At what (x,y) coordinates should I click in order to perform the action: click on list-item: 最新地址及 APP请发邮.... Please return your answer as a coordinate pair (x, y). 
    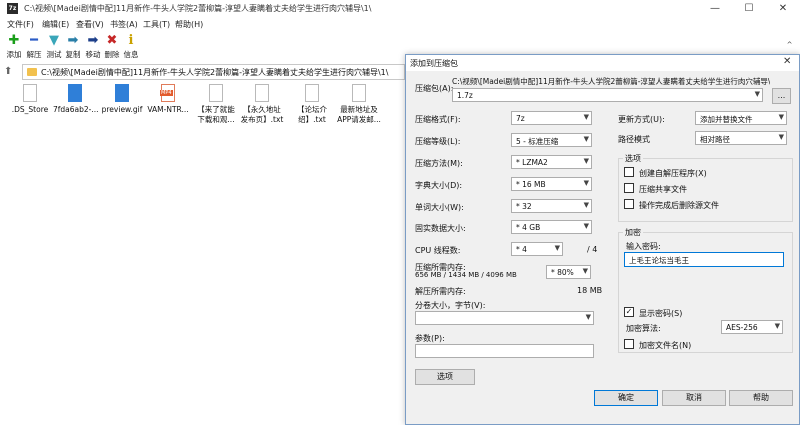
    Looking at the image, I should click on (359, 104).